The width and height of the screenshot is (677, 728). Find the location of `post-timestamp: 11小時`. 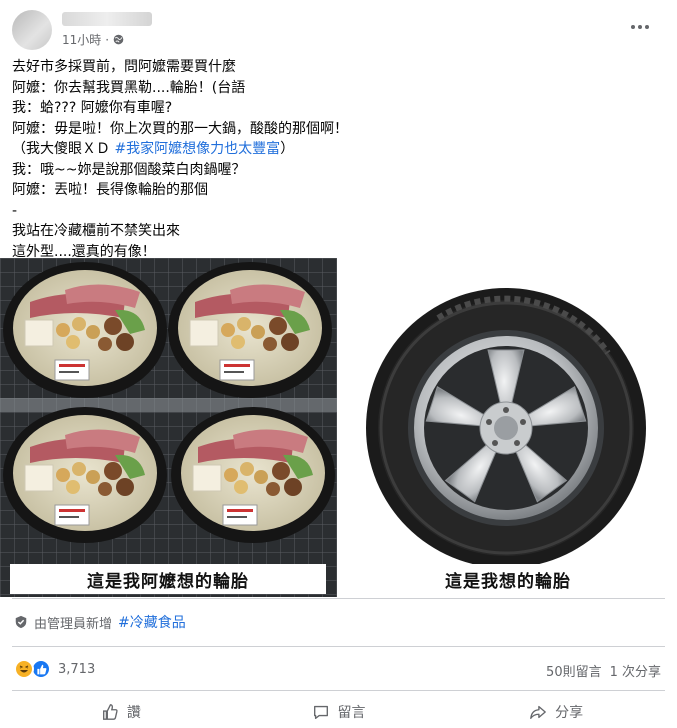

post-timestamp: 11小時 is located at coordinates (81, 39).